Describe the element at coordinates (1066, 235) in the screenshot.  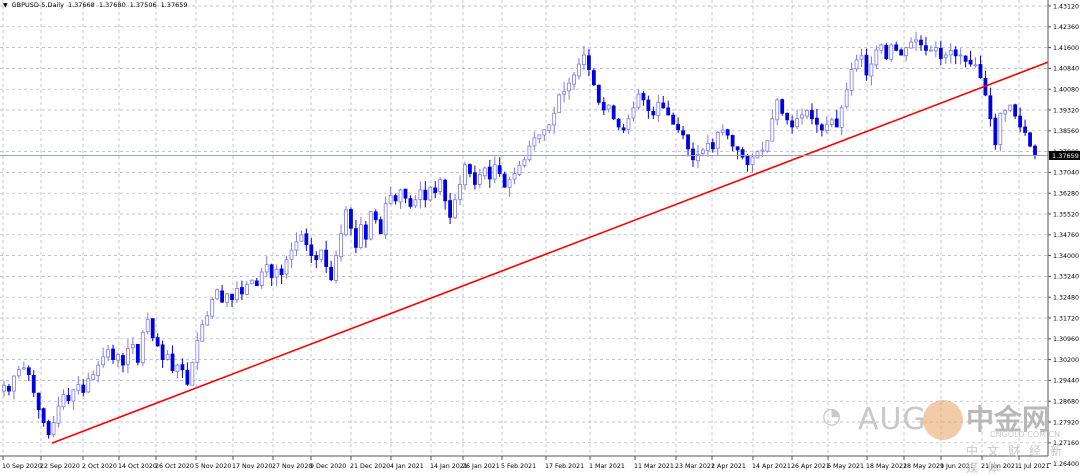
I see `y-tick-label: 1.34760` at that location.